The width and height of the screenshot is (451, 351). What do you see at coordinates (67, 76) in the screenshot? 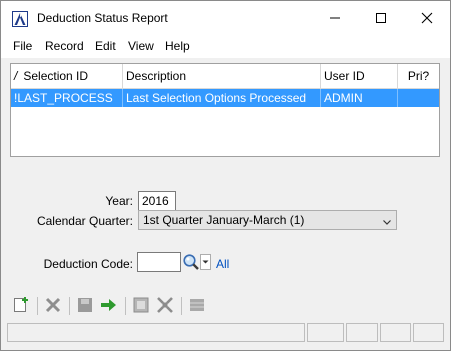
I see `column-header-selection-id: / Selection ID` at bounding box center [67, 76].